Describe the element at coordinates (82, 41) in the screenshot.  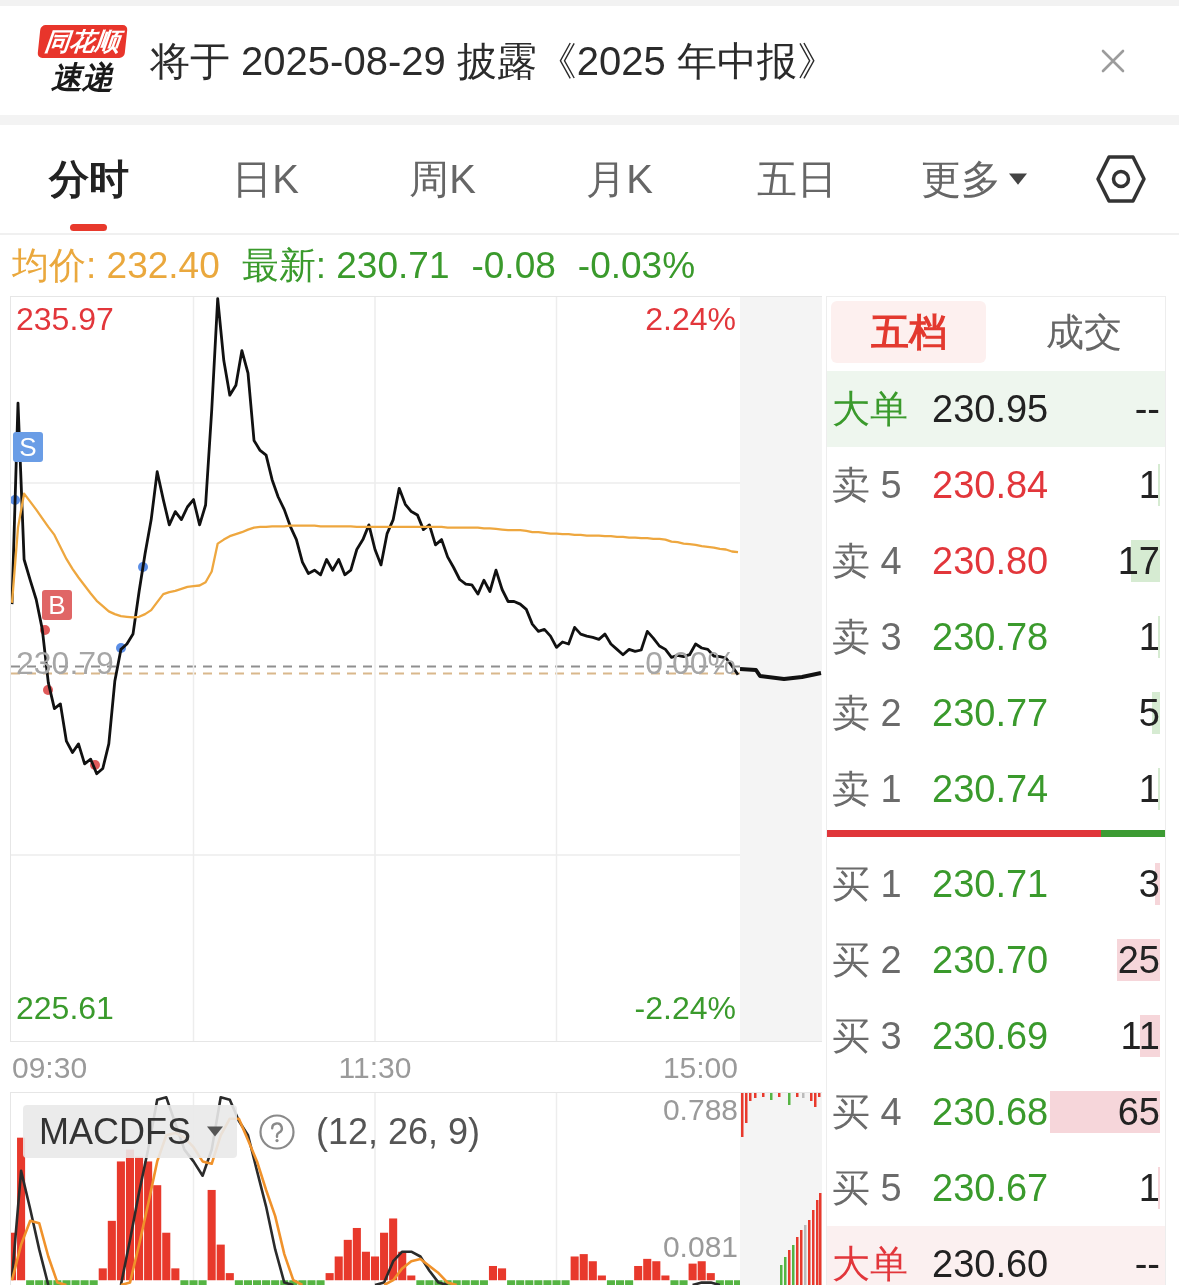
I see `logo-badge: 同花顺` at that location.